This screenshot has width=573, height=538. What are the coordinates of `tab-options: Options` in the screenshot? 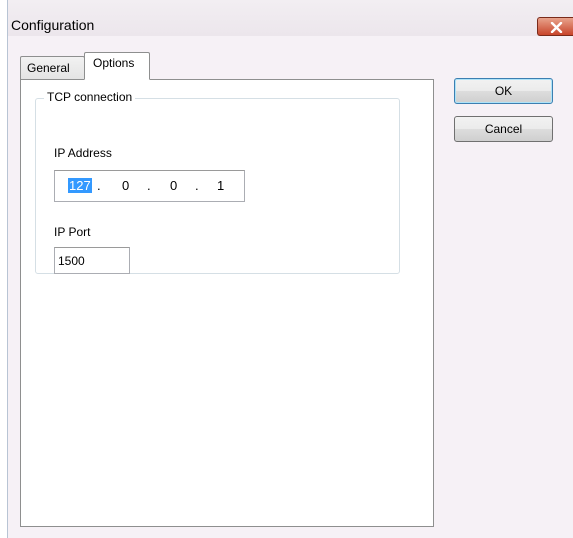 It's located at (117, 66).